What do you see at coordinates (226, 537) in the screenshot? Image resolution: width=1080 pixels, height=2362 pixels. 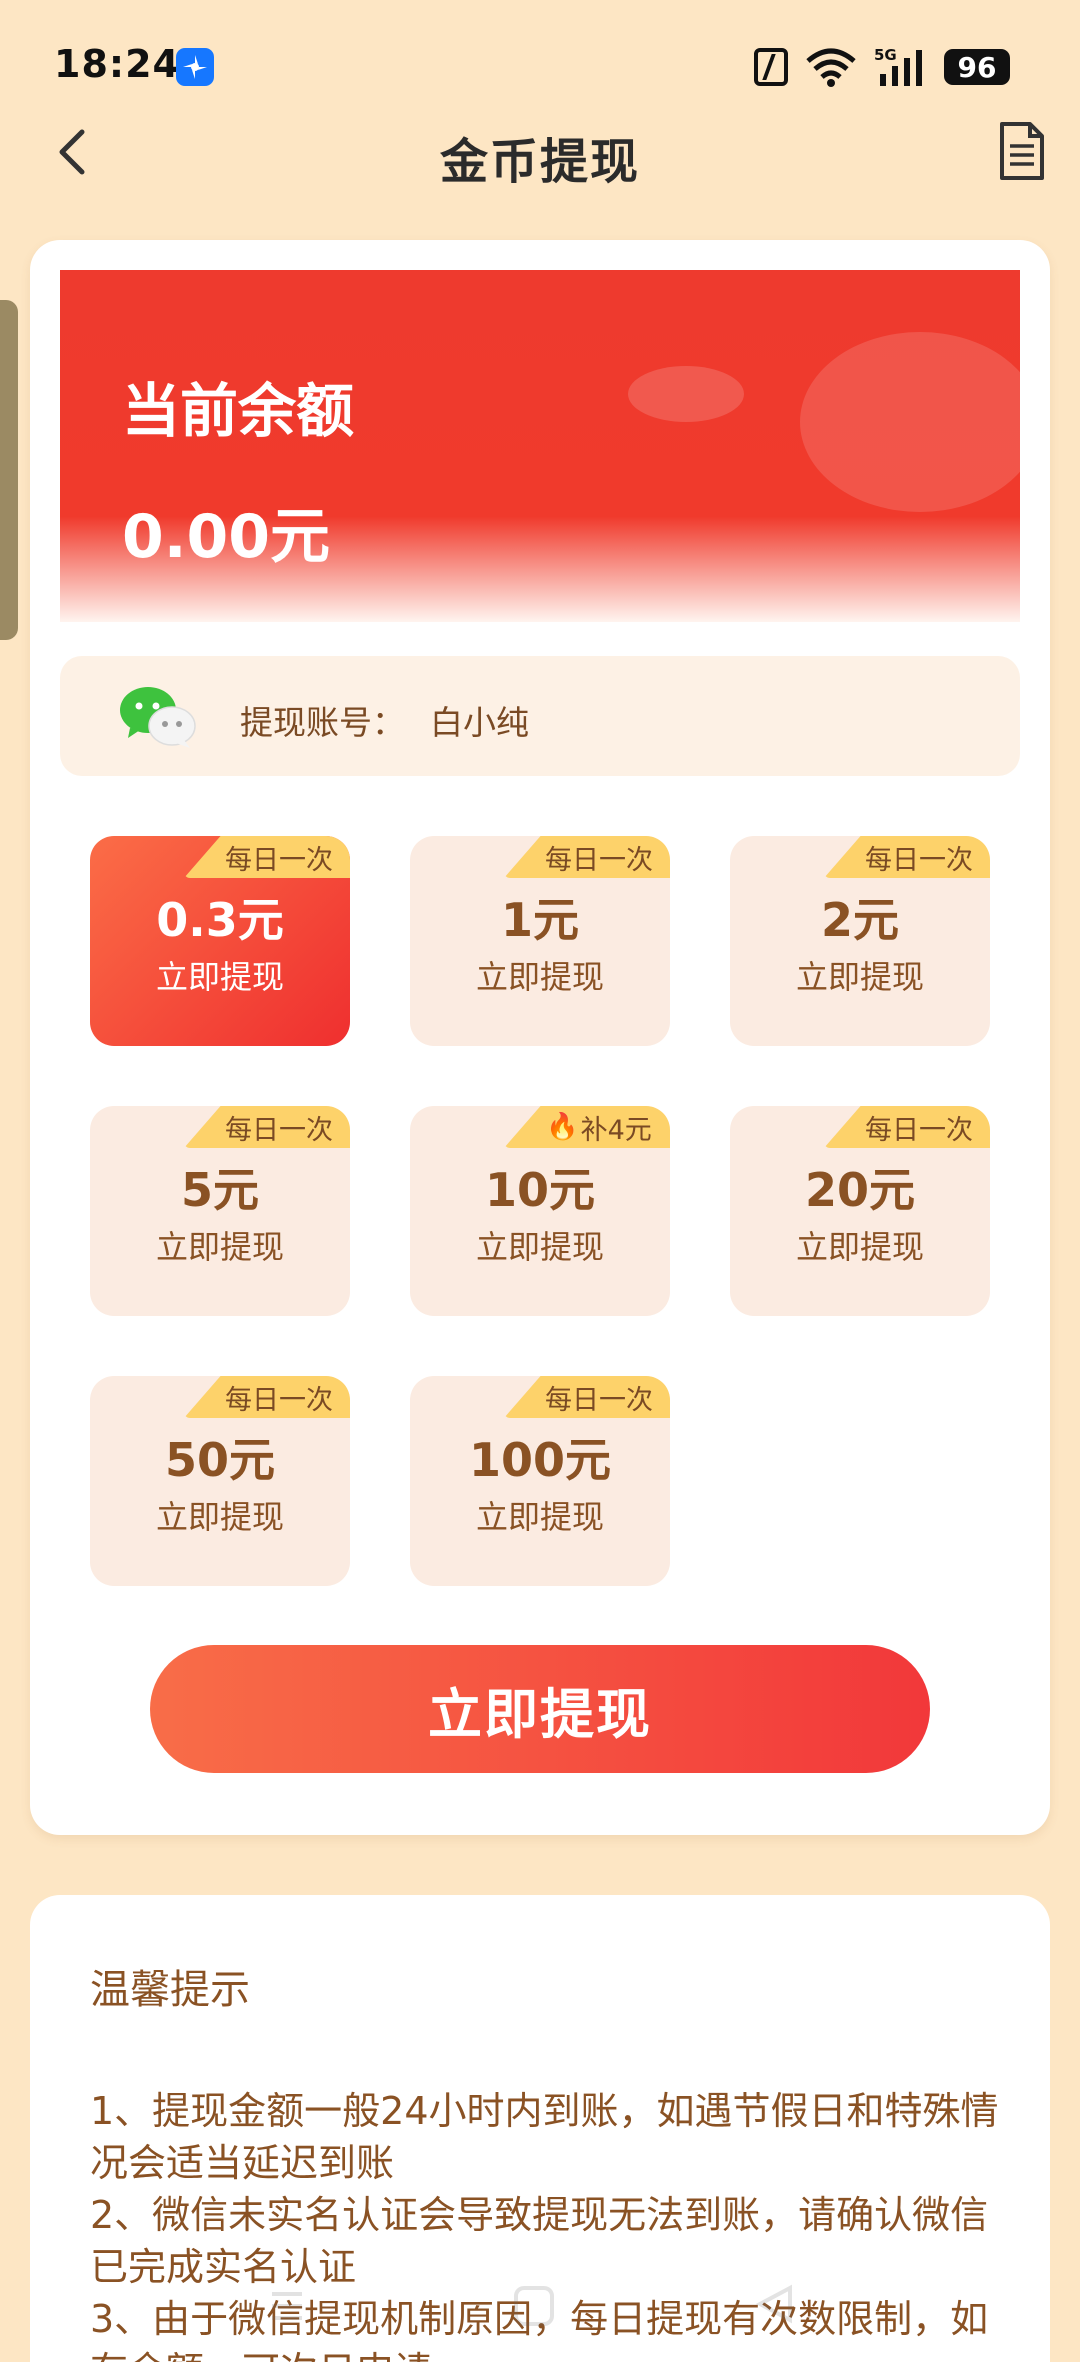 I see `balance-value: 0.00元` at bounding box center [226, 537].